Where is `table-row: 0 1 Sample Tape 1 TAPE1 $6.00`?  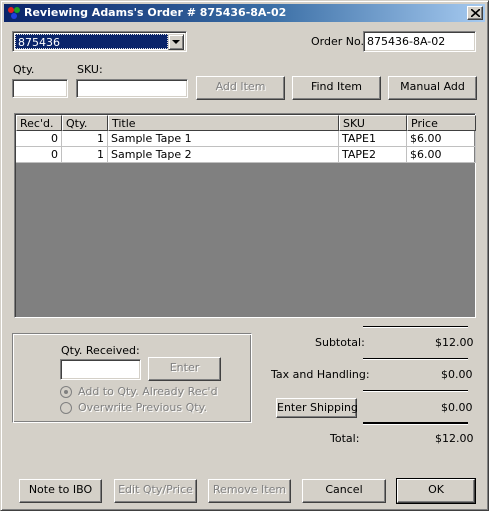 table-row: 0 1 Sample Tape 1 TAPE1 $6.00 is located at coordinates (246, 139).